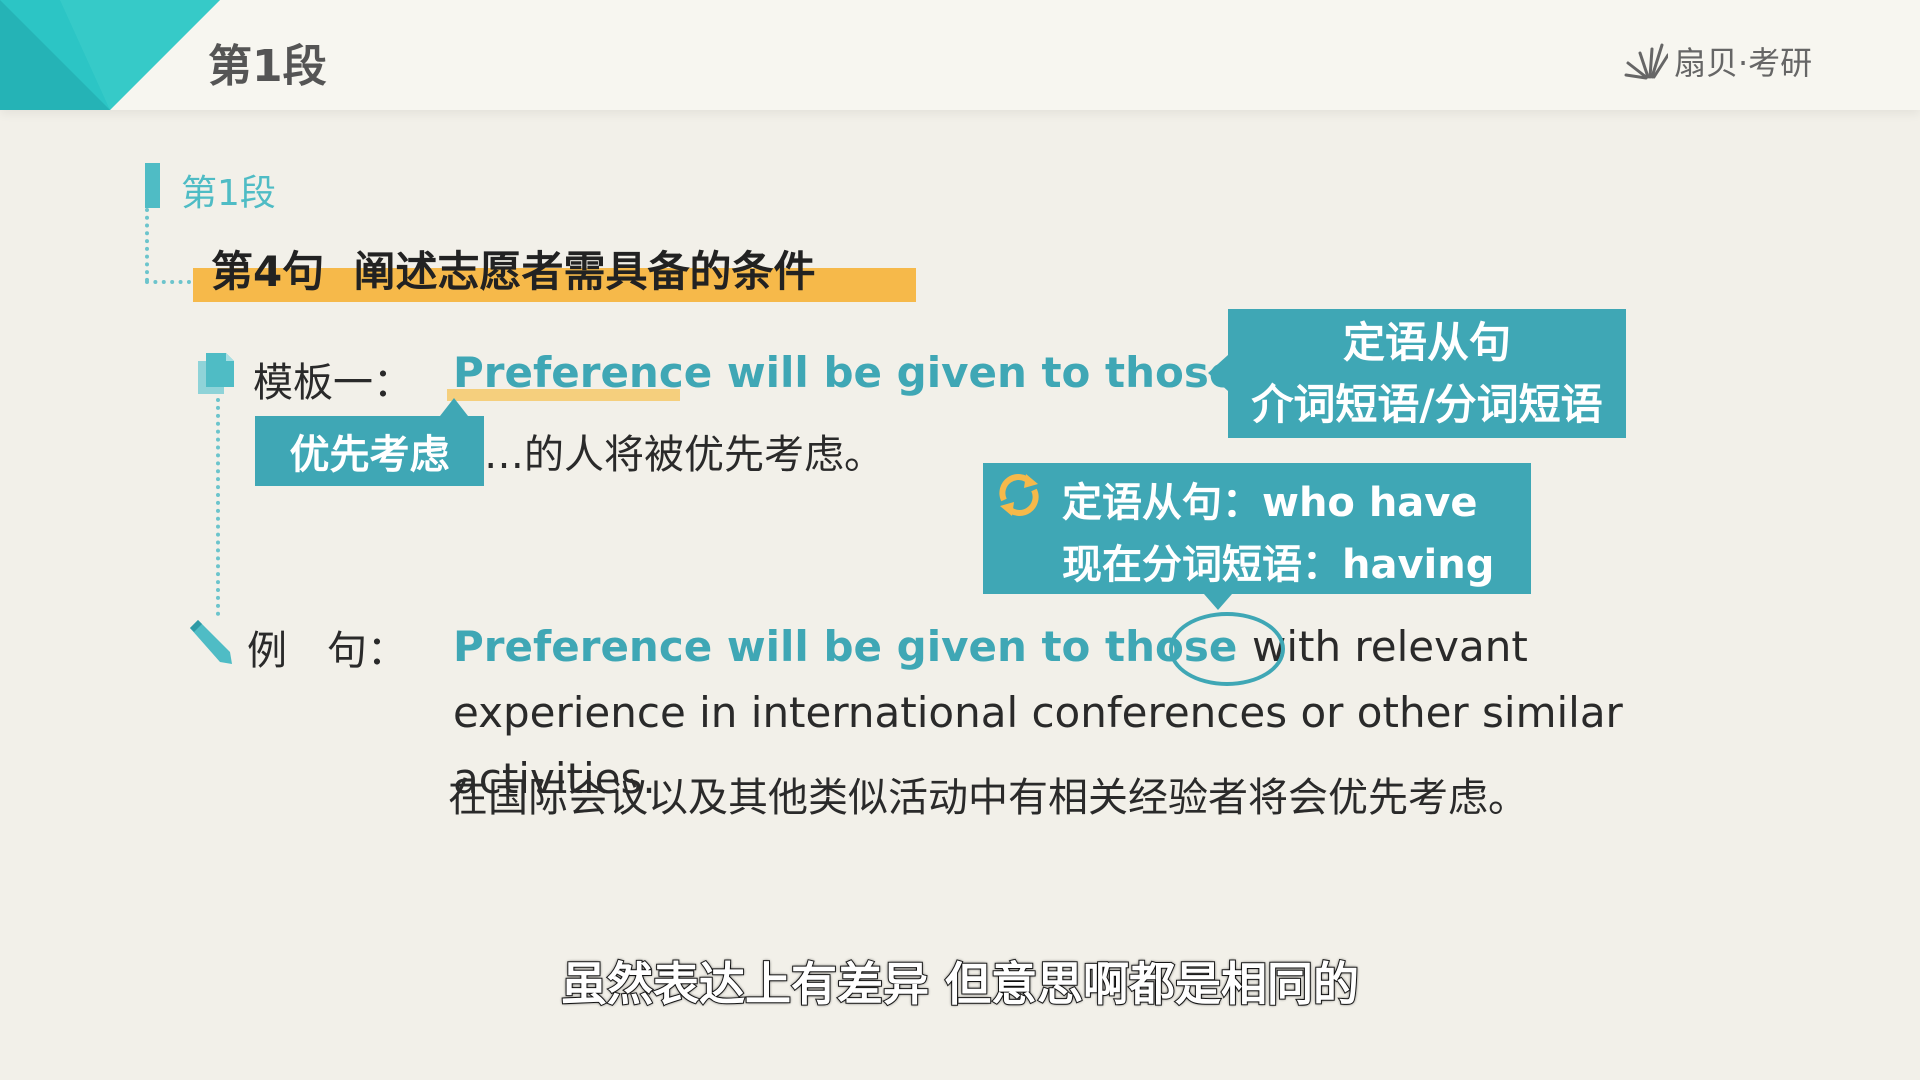 This screenshot has width=1920, height=1080. What do you see at coordinates (852, 646) in the screenshot?
I see `example-highlight: Preference will be given to those` at bounding box center [852, 646].